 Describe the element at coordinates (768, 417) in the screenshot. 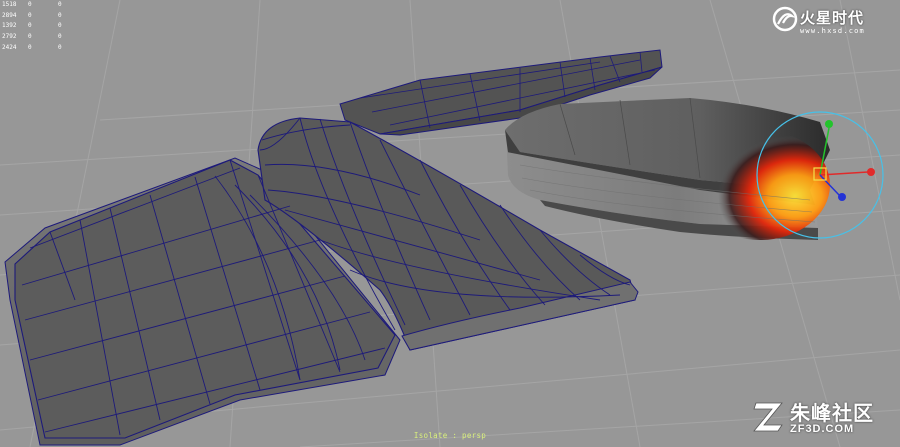

I see `logo-z-icon` at that location.